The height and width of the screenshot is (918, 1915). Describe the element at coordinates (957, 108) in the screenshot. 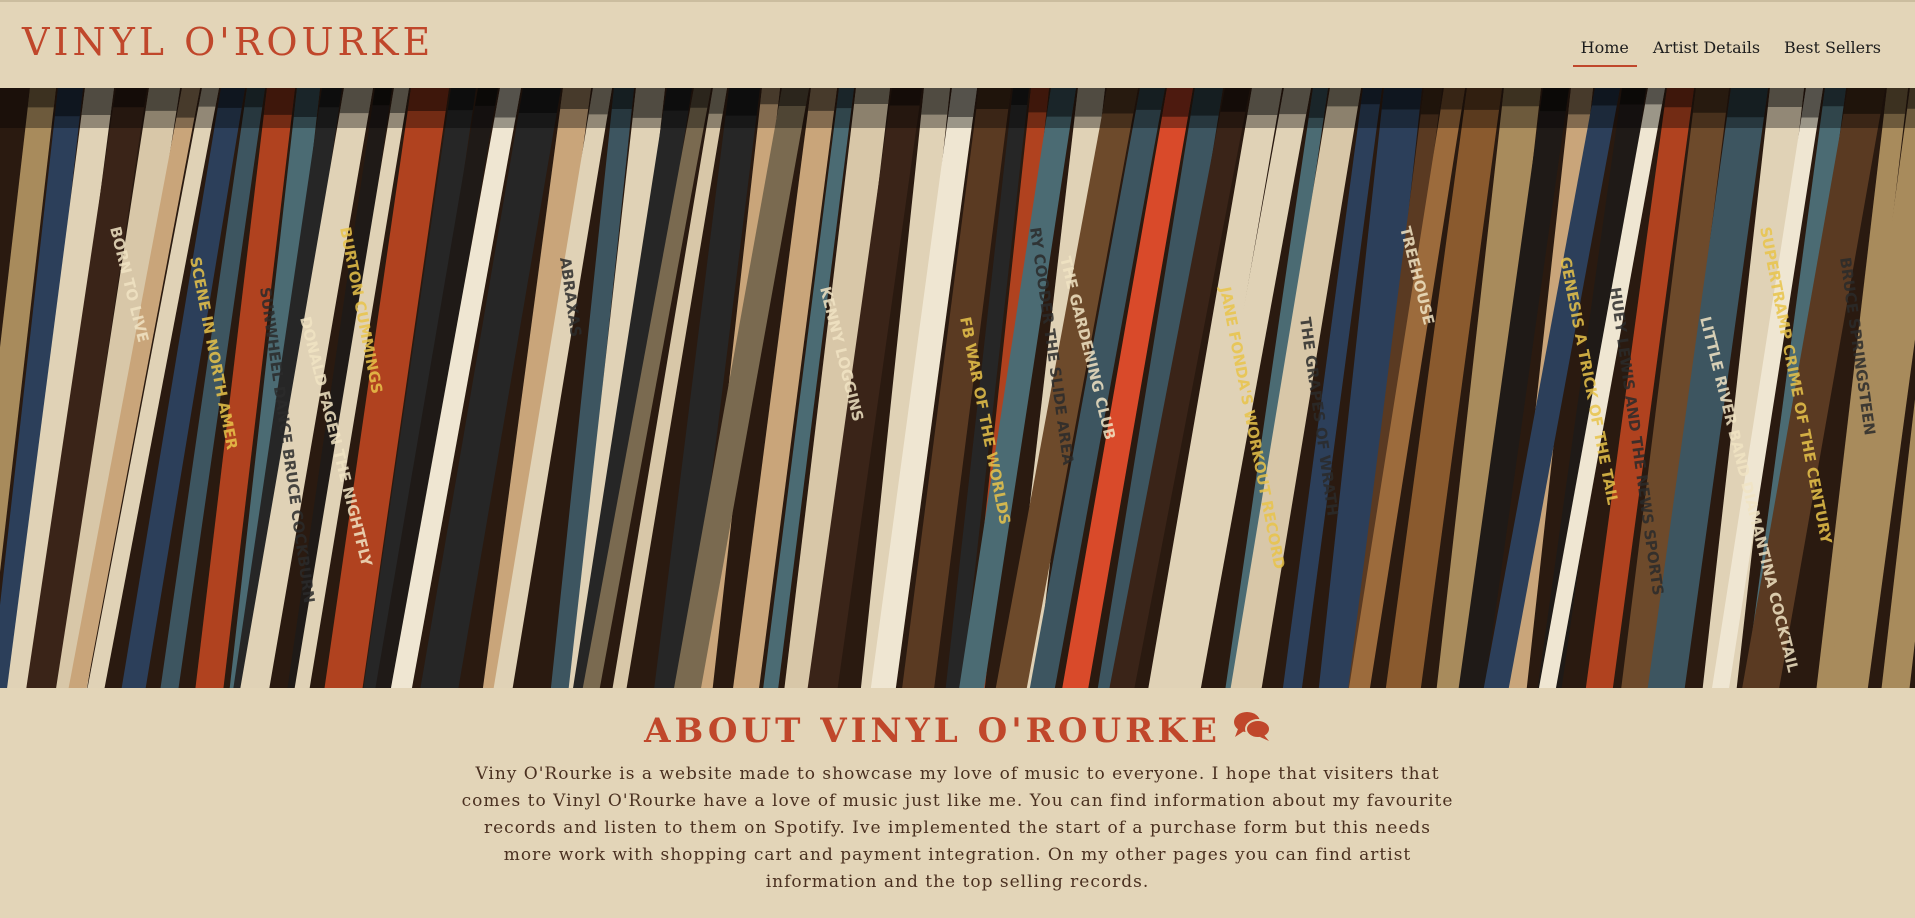

I see `hero-top-shadow` at that location.